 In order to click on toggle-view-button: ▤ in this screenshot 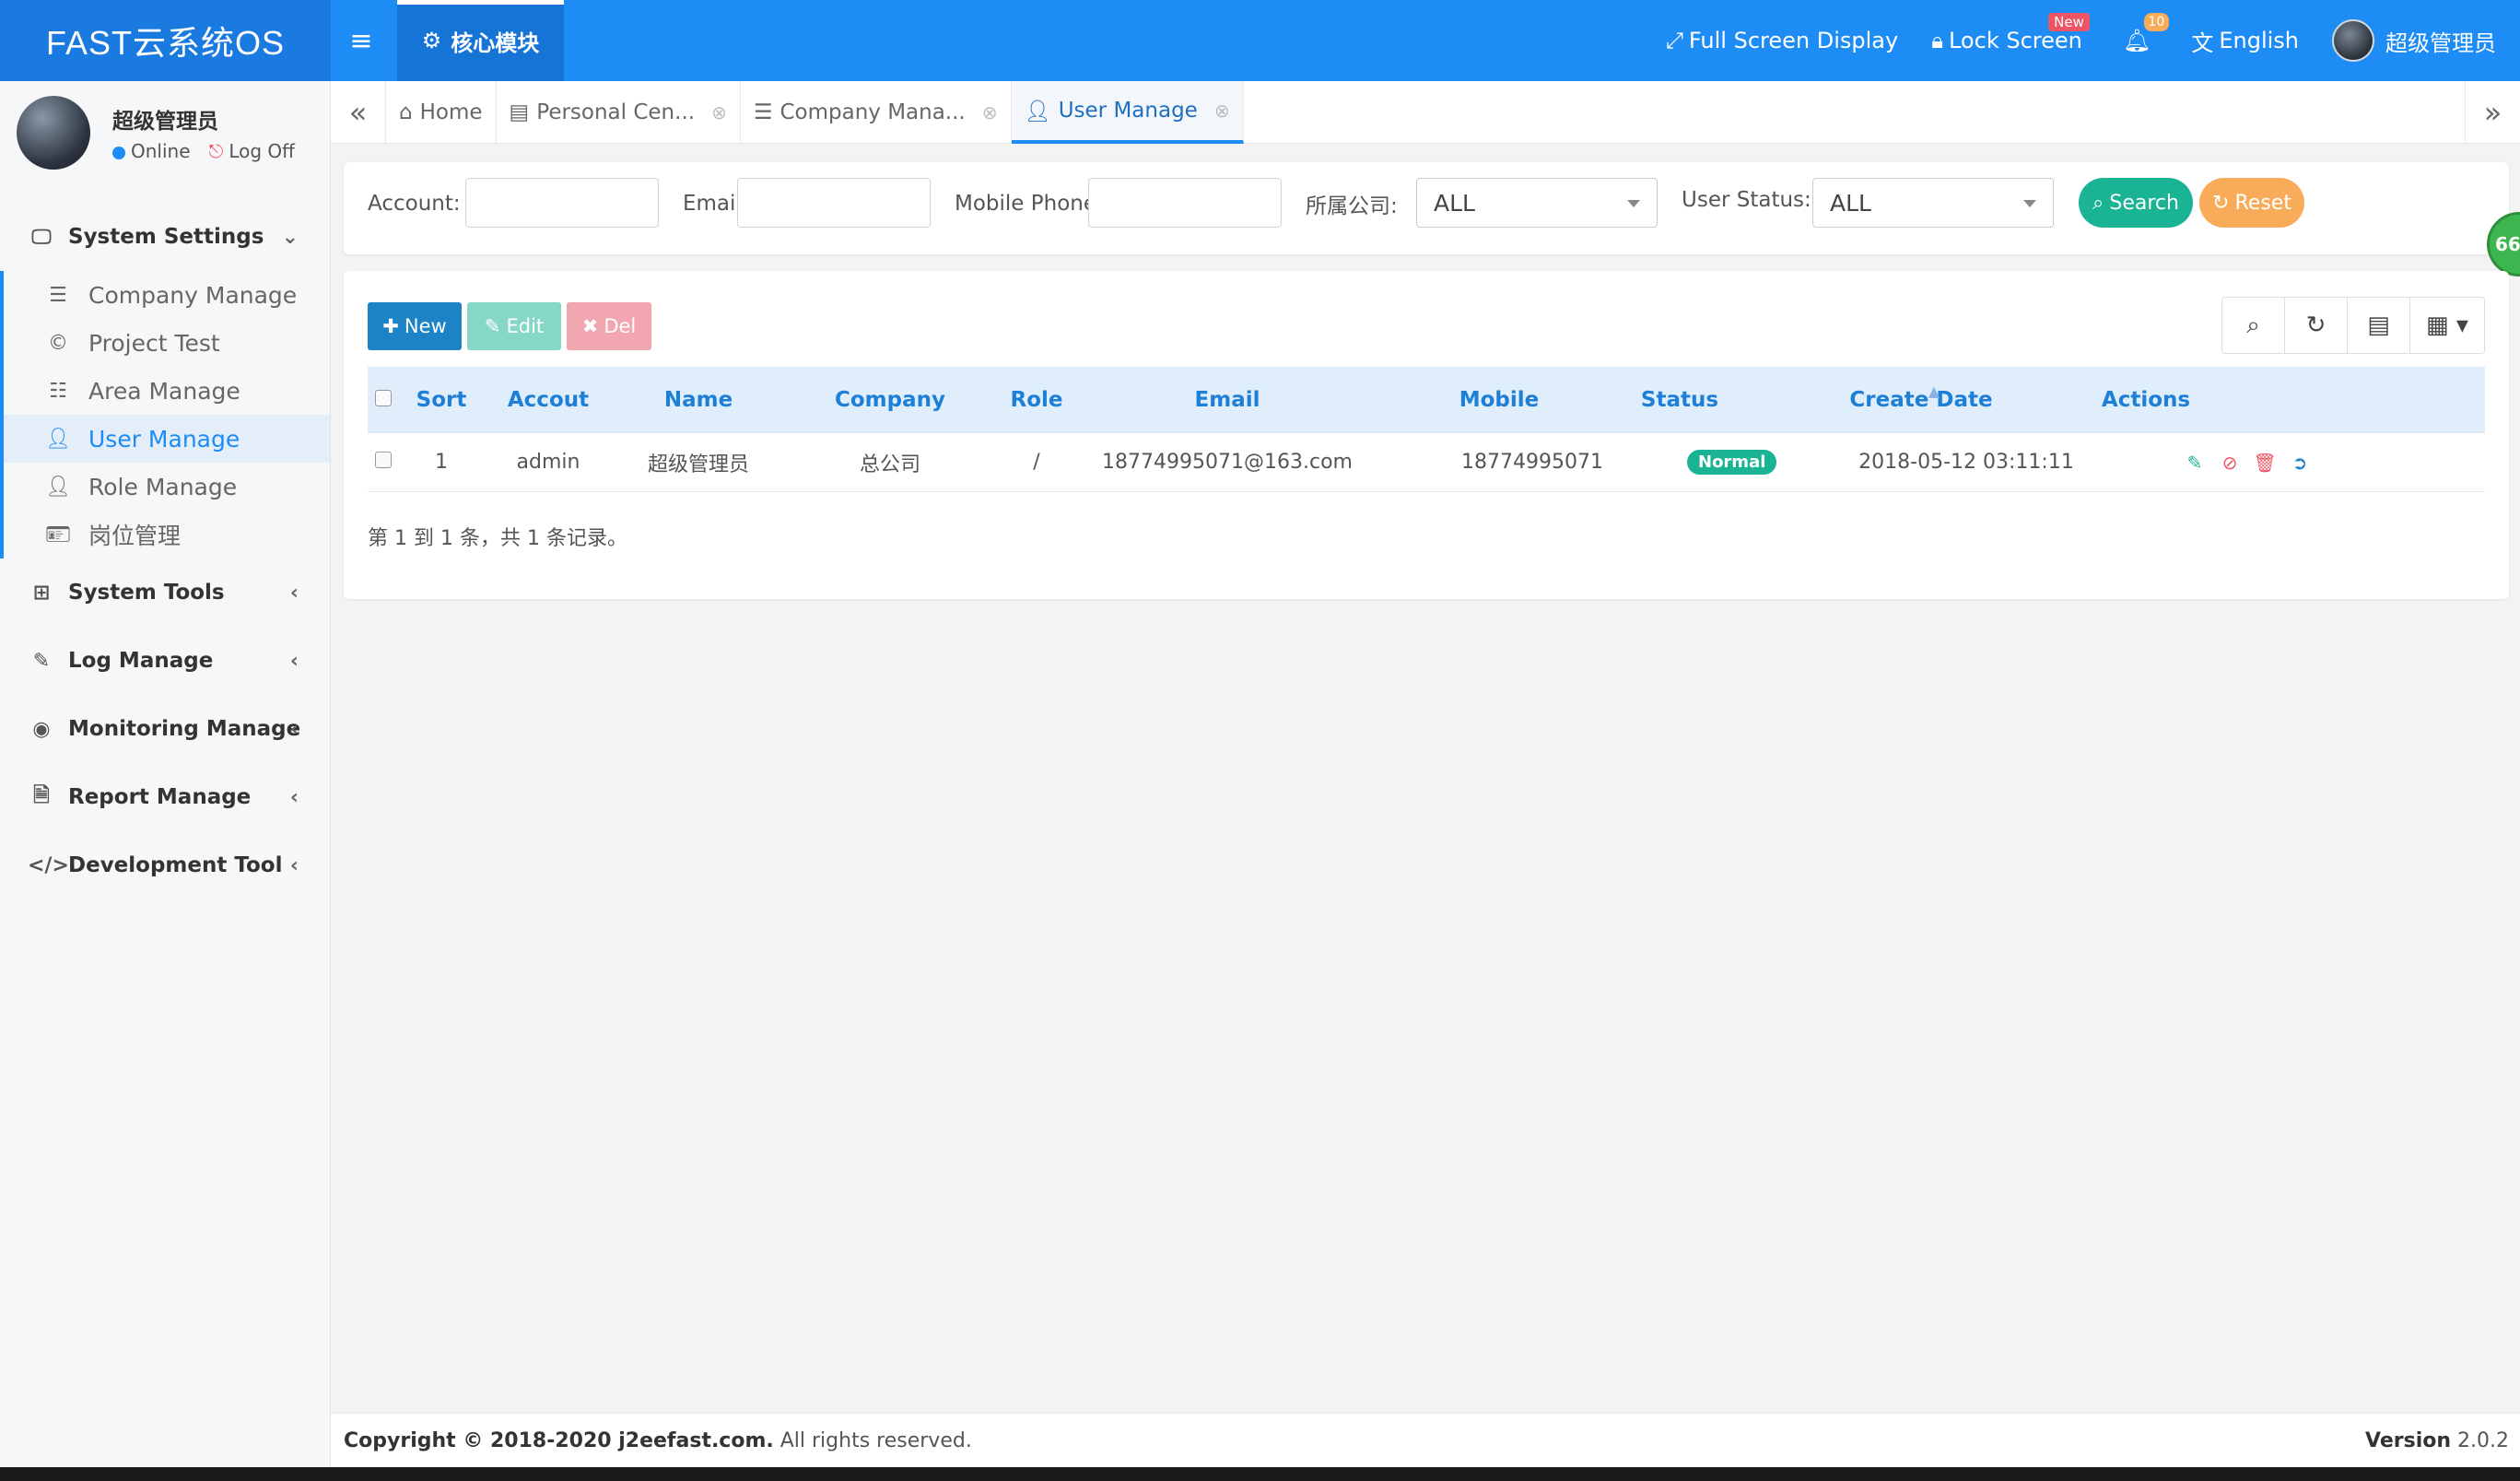, I will do `click(2379, 325)`.